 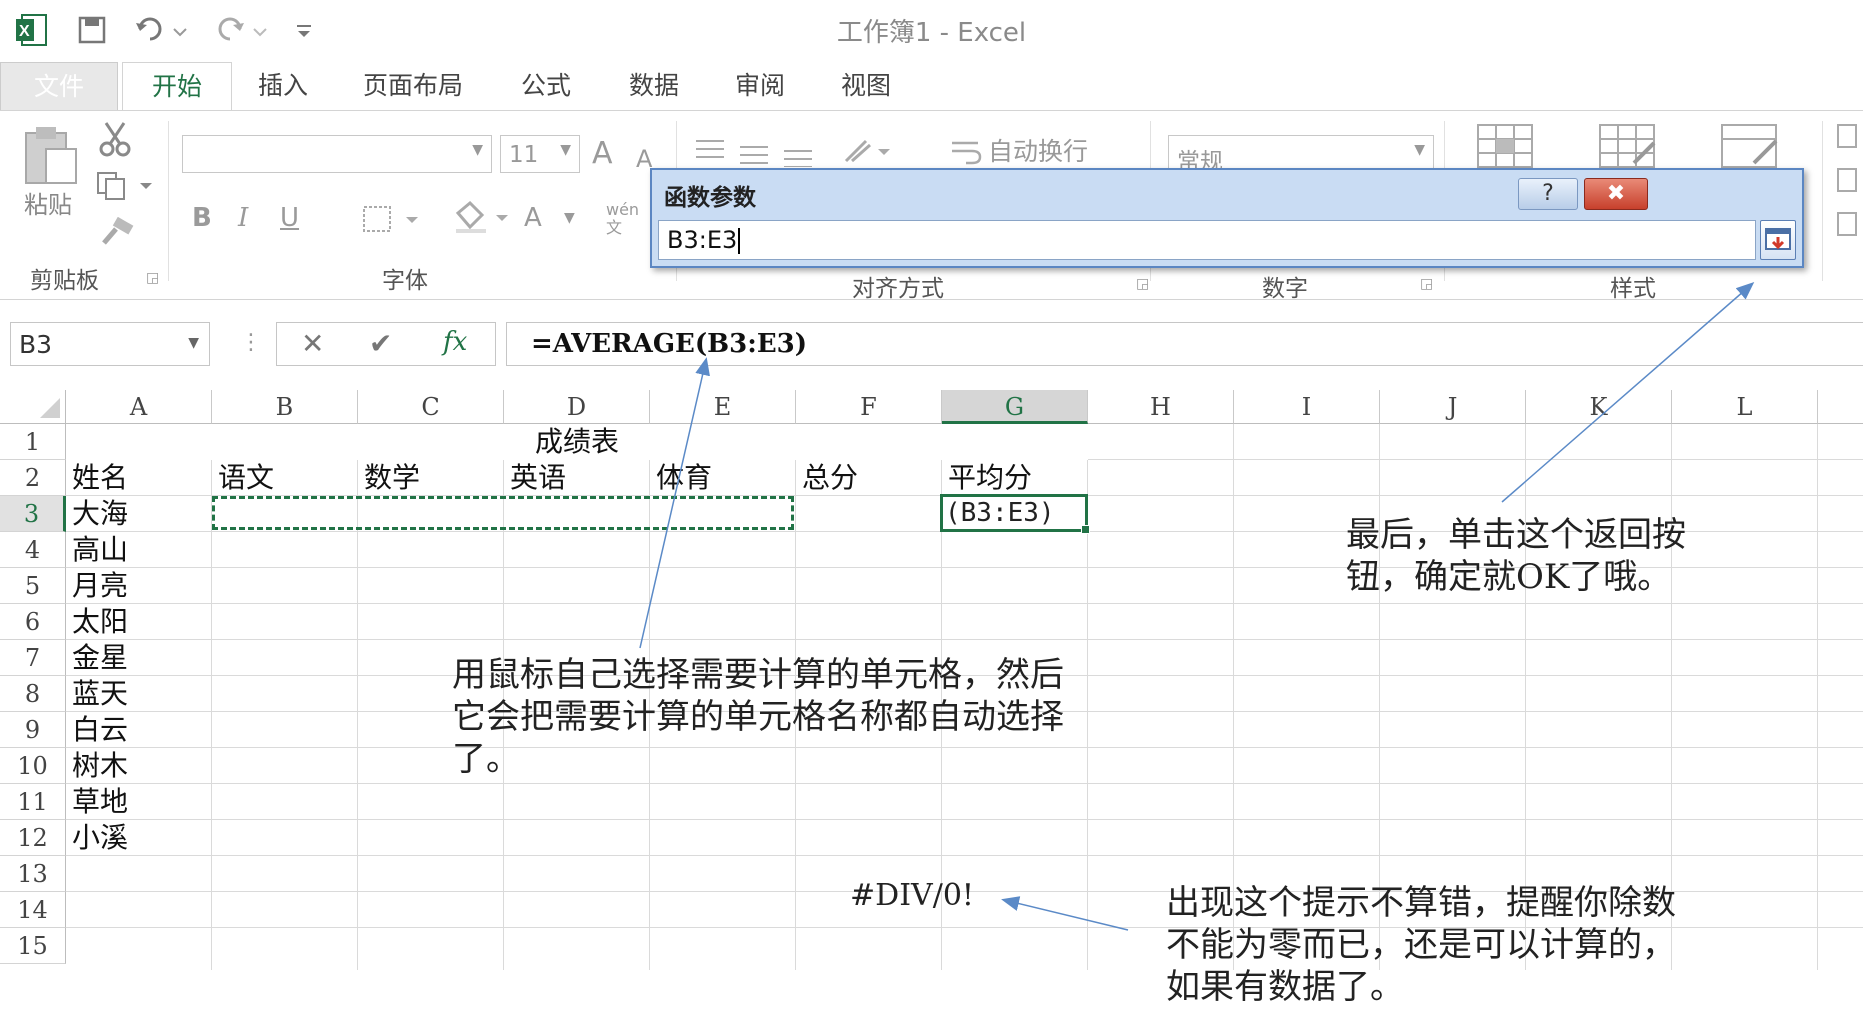 What do you see at coordinates (1628, 392) in the screenshot?
I see `arrow-to-return-button` at bounding box center [1628, 392].